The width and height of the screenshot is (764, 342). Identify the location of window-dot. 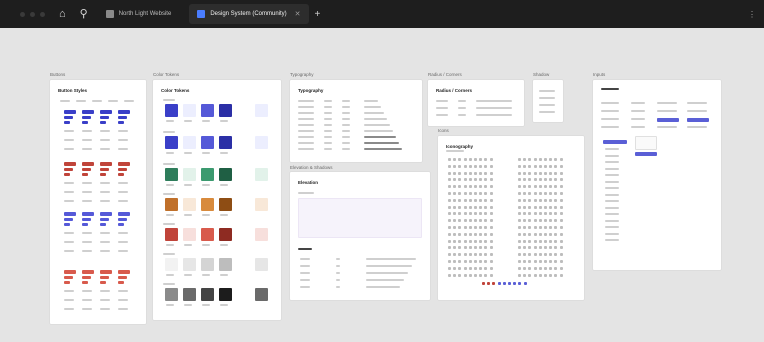
(22, 14).